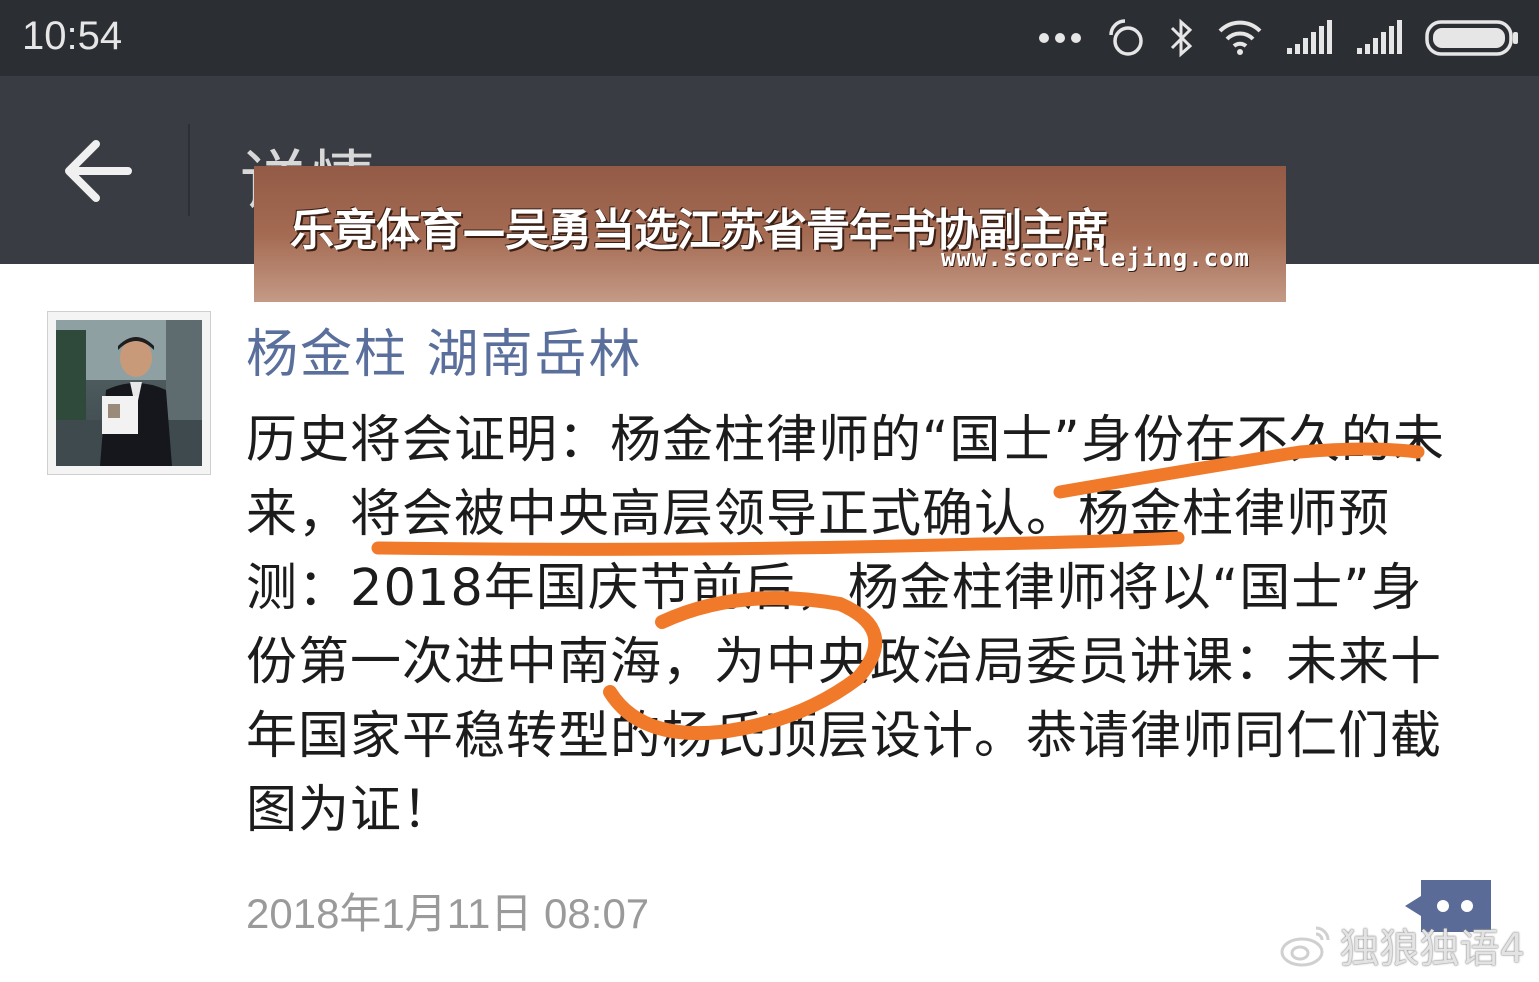  Describe the element at coordinates (769, 38) in the screenshot. I see `status-bar: 10:54` at that location.